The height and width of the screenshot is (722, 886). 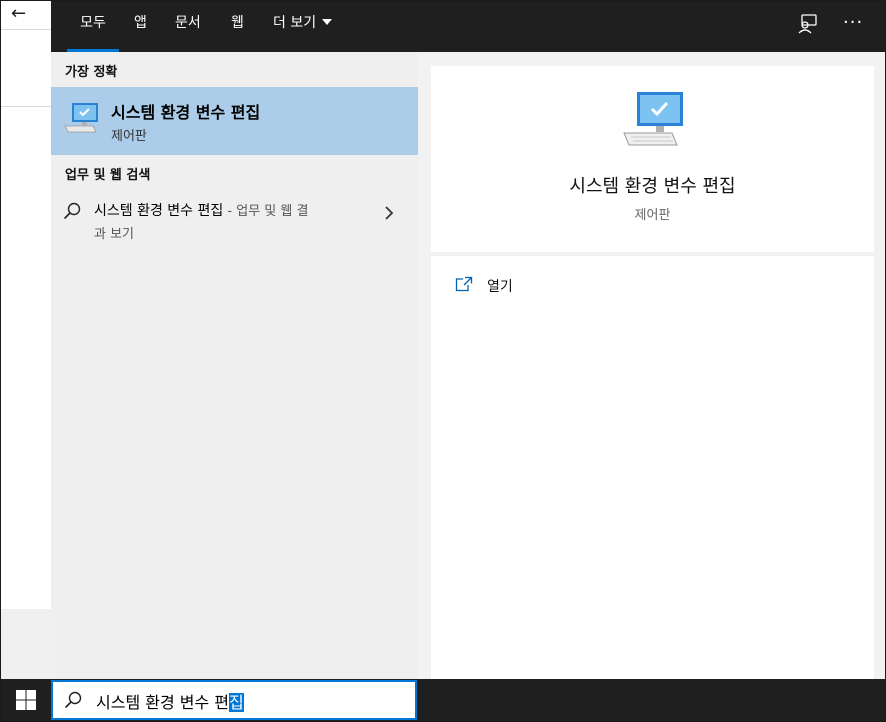 What do you see at coordinates (186, 112) in the screenshot?
I see `best-match-title: 시스템 환경 변수 편집` at bounding box center [186, 112].